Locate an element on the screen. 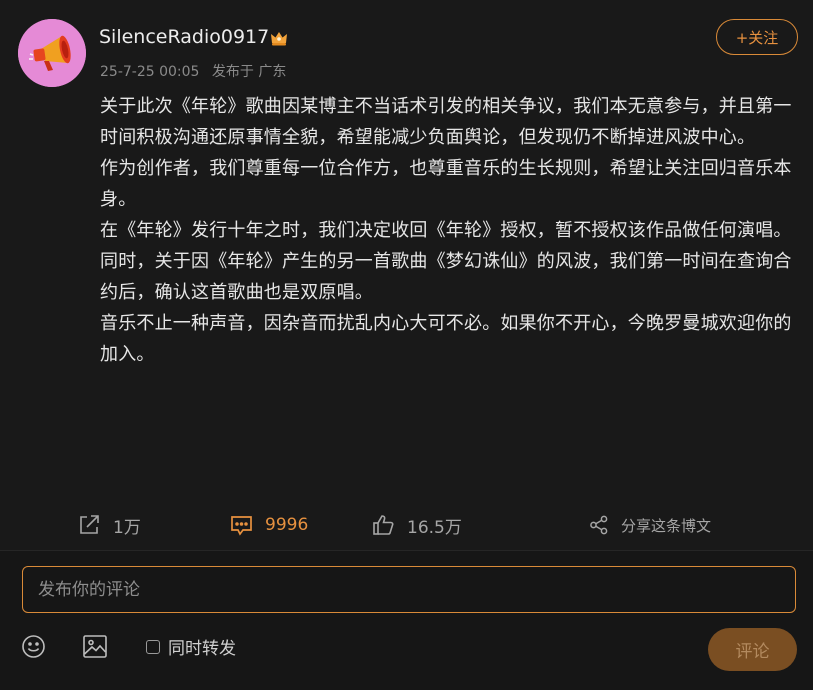 The image size is (813, 690). share-button: 分享这条博文 is located at coordinates (650, 525).